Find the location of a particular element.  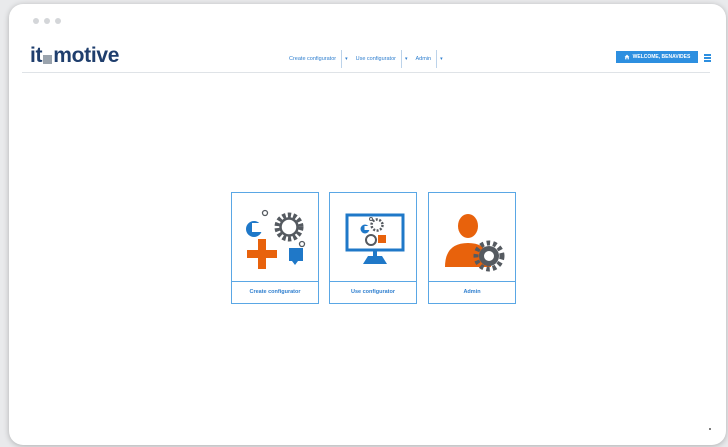

window-controls is located at coordinates (47, 21).